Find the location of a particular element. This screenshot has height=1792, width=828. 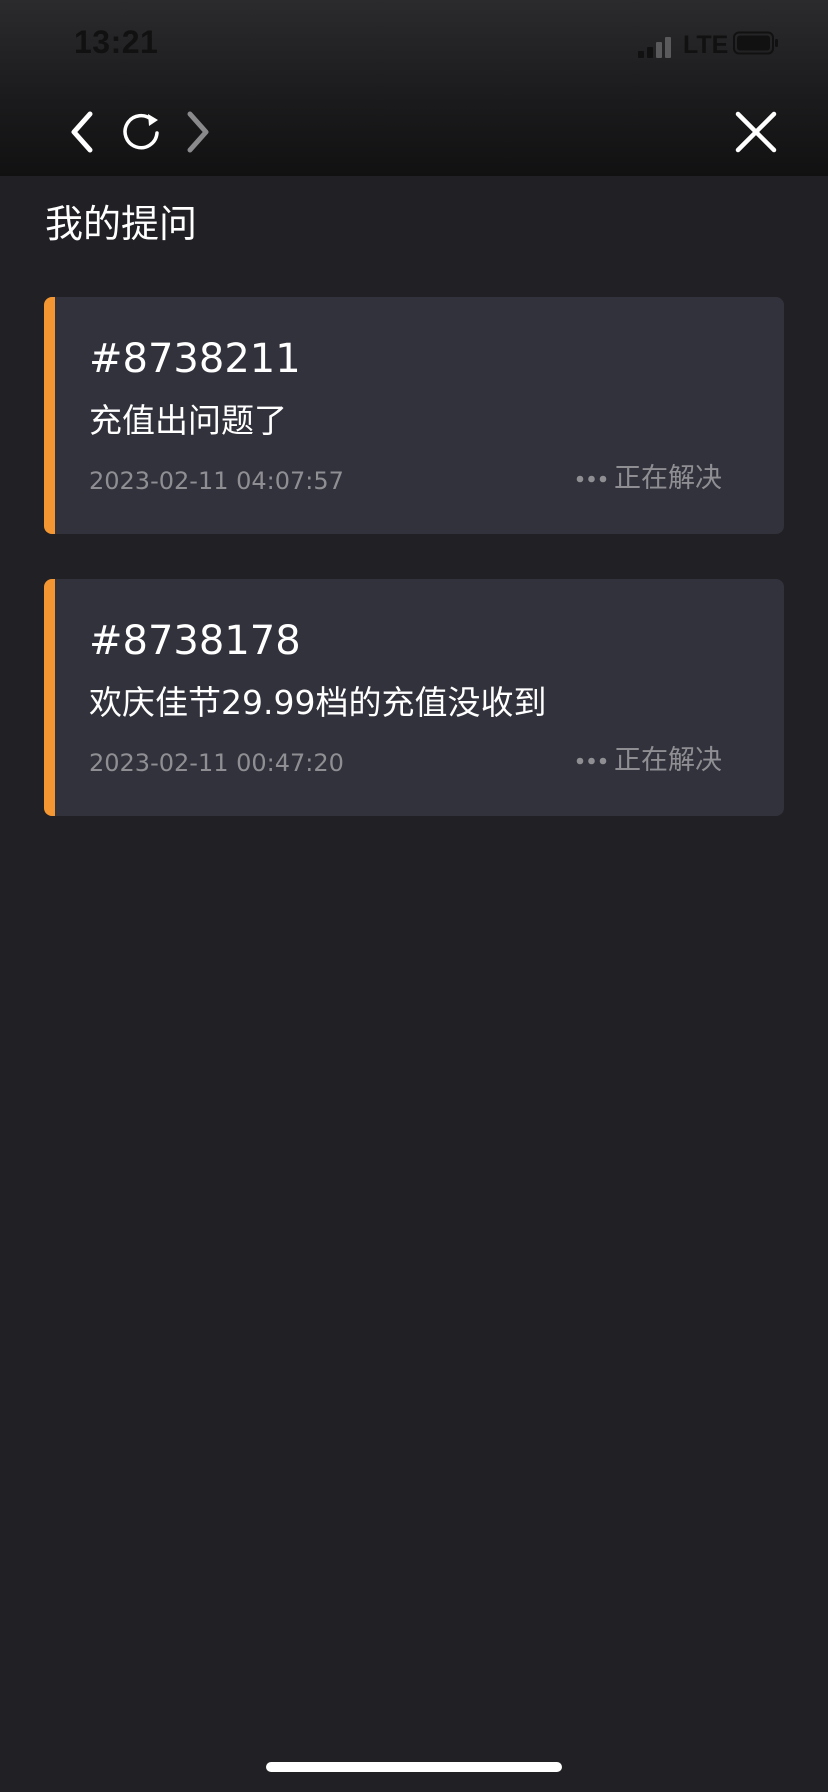

refresh-icon is located at coordinates (141, 133).